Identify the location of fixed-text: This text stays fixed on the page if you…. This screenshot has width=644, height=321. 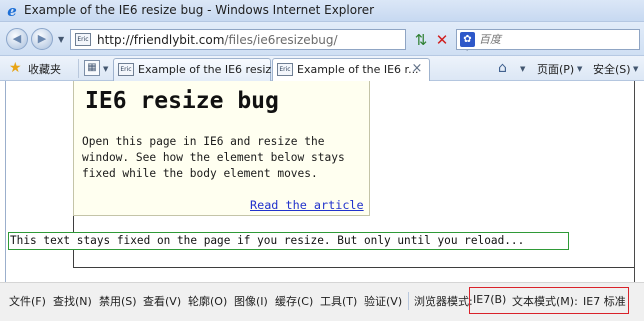
(267, 240).